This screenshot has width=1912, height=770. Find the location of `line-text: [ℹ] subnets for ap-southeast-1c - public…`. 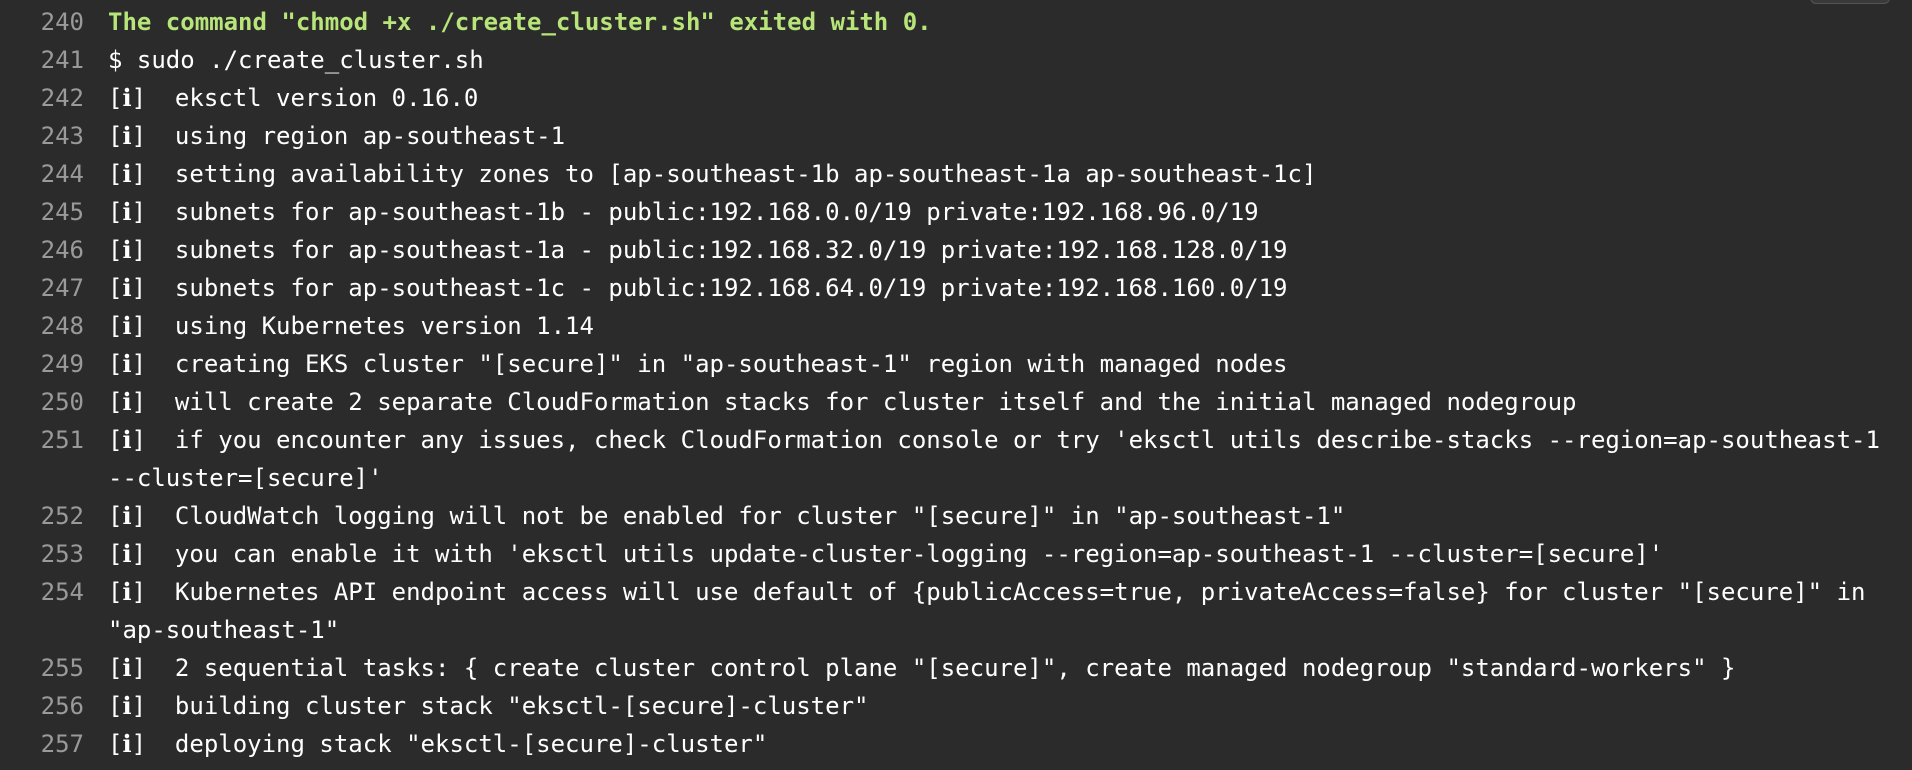

line-text: [ℹ] subnets for ap-southeast-1c - public… is located at coordinates (698, 288).